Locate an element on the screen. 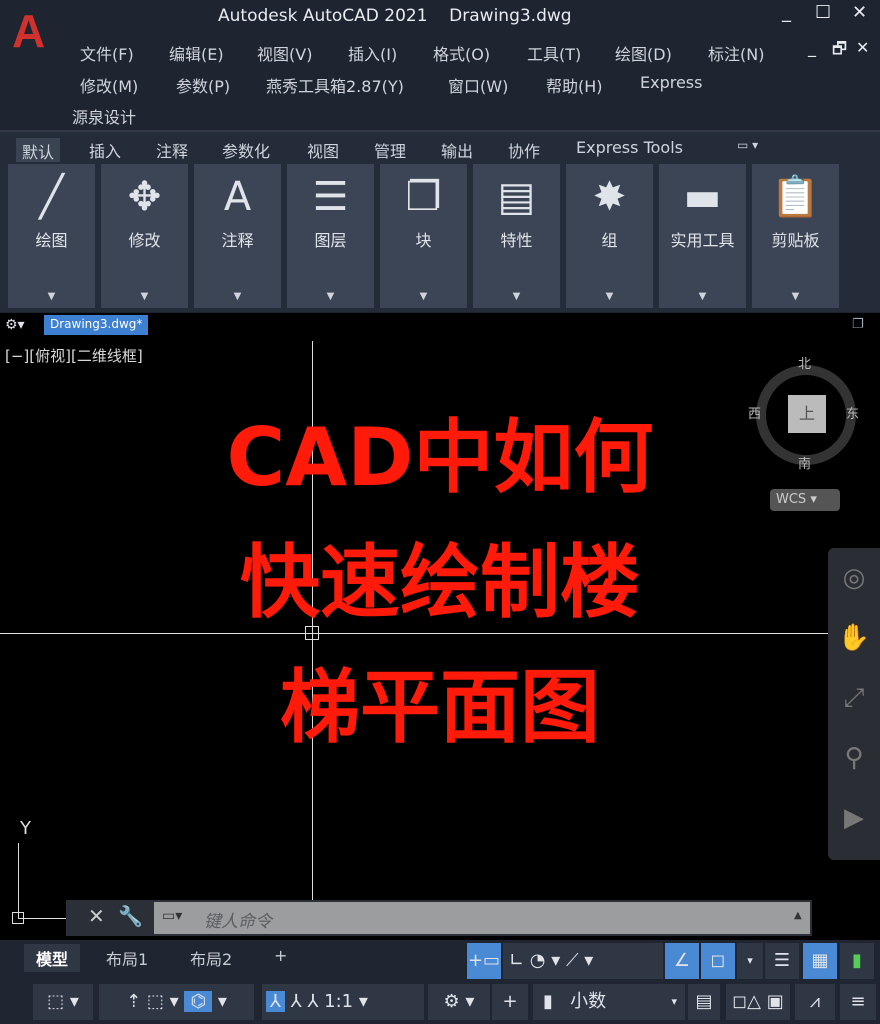 The height and width of the screenshot is (1024, 880). model-space-icon: +▭ is located at coordinates (484, 961).